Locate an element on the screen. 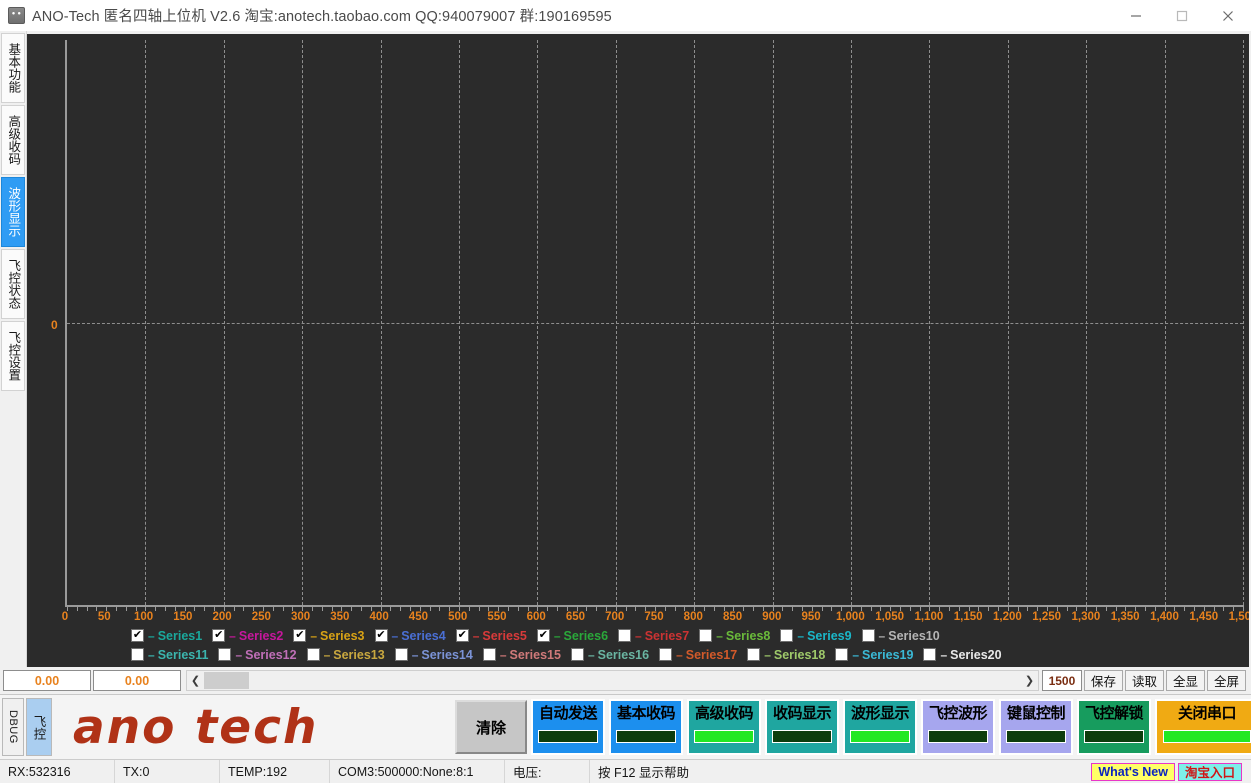 The height and width of the screenshot is (783, 1251). legend-series-label: Series19 is located at coordinates (888, 654).